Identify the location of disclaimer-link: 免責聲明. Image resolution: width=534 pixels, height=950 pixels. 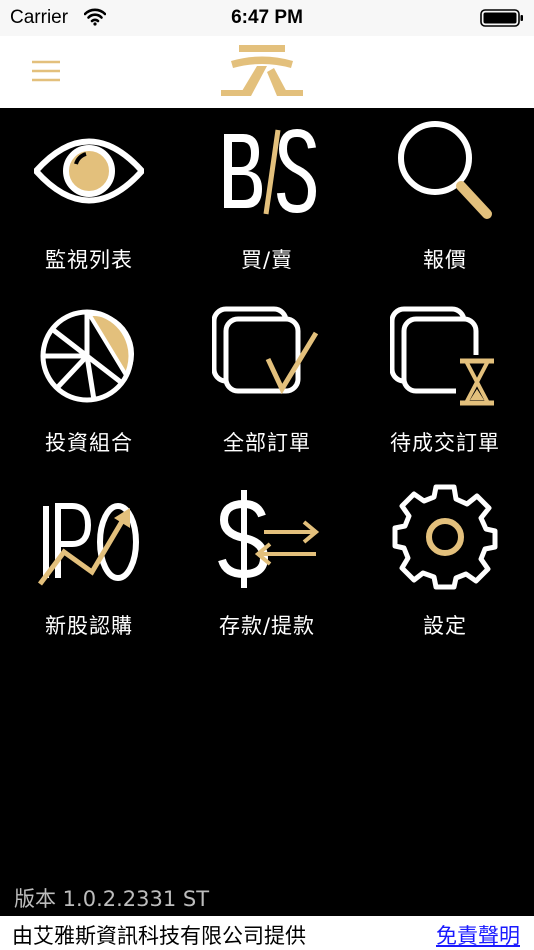
(478, 935).